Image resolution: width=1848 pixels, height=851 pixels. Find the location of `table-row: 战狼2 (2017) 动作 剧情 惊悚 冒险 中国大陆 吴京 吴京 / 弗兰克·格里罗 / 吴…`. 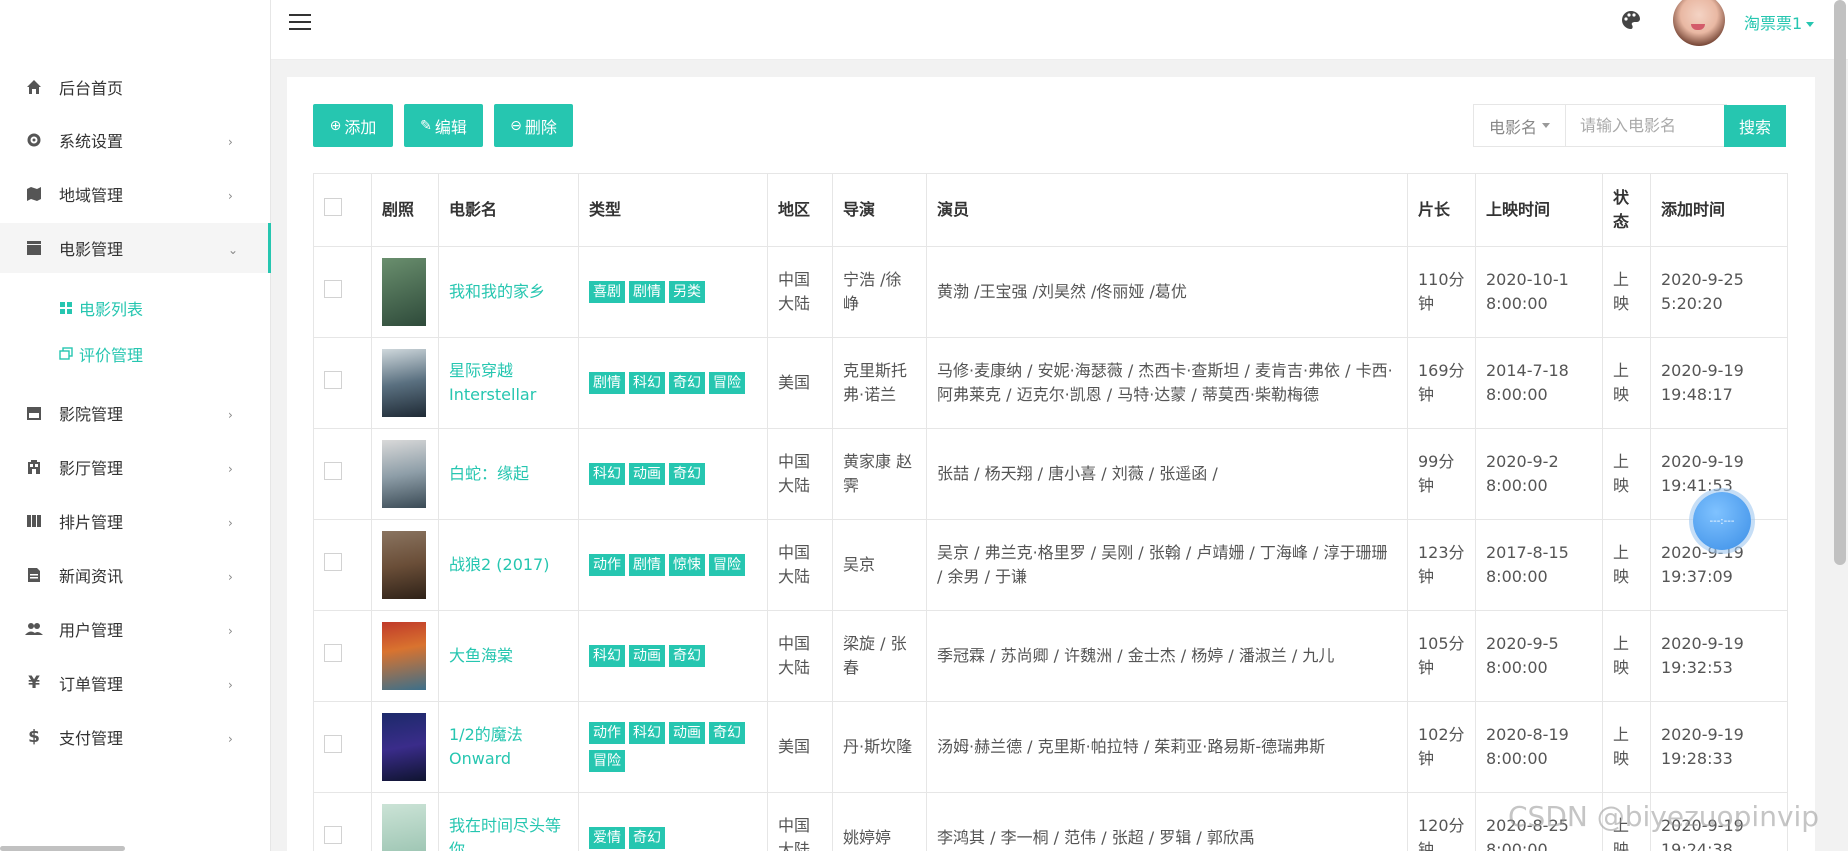

table-row: 战狼2 (2017) 动作 剧情 惊悚 冒险 中国大陆 吴京 吴京 / 弗兰克·格里罗 / 吴… is located at coordinates (1050, 565).